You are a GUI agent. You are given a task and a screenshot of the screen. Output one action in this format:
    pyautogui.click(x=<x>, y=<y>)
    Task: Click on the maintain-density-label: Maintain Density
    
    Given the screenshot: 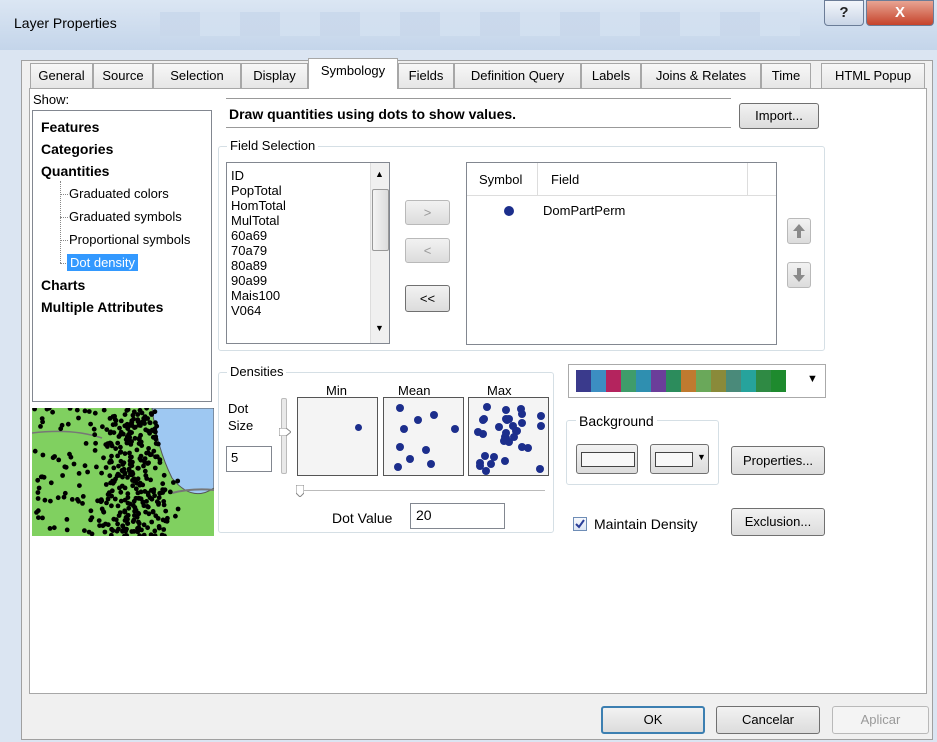 What is the action you would take?
    pyautogui.click(x=646, y=524)
    